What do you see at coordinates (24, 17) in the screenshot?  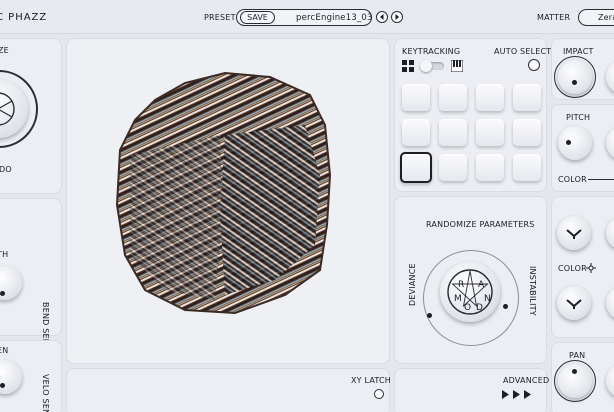 I see `brand-logo: C PHAZZ` at bounding box center [24, 17].